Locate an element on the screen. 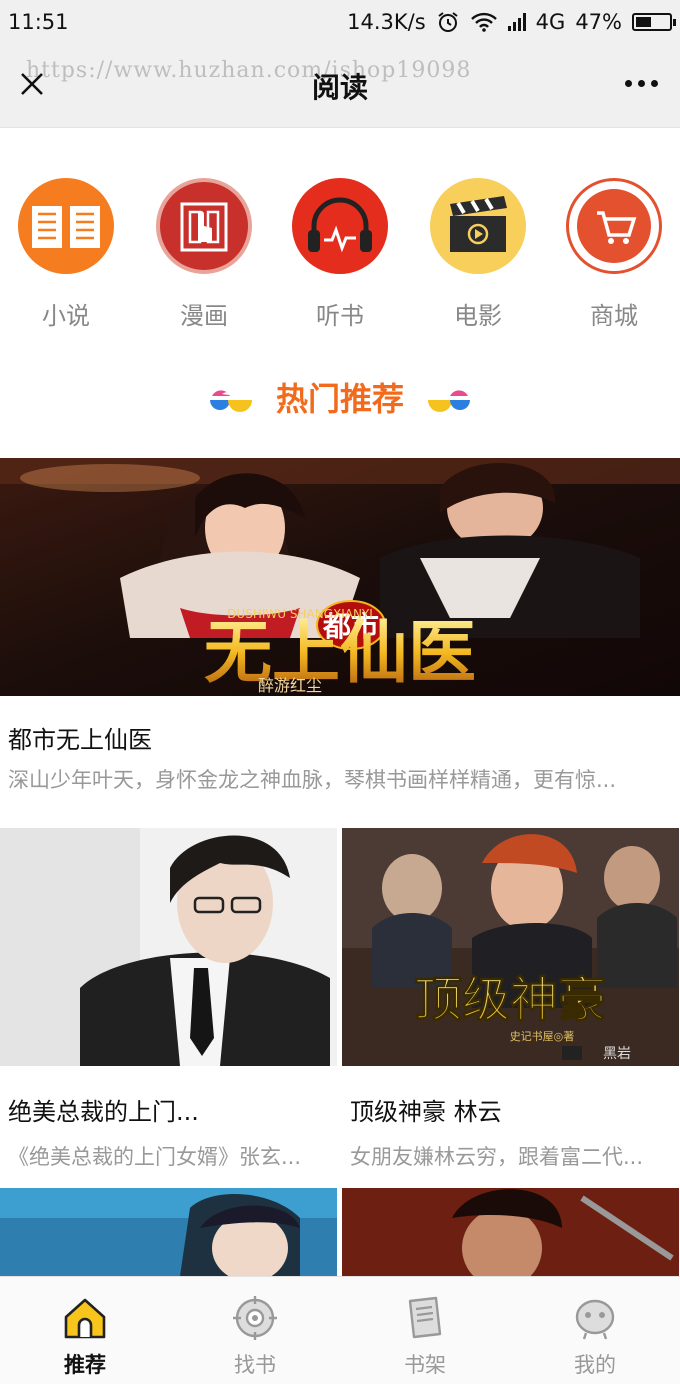 The height and width of the screenshot is (1384, 680). battery-icon is located at coordinates (654, 22).